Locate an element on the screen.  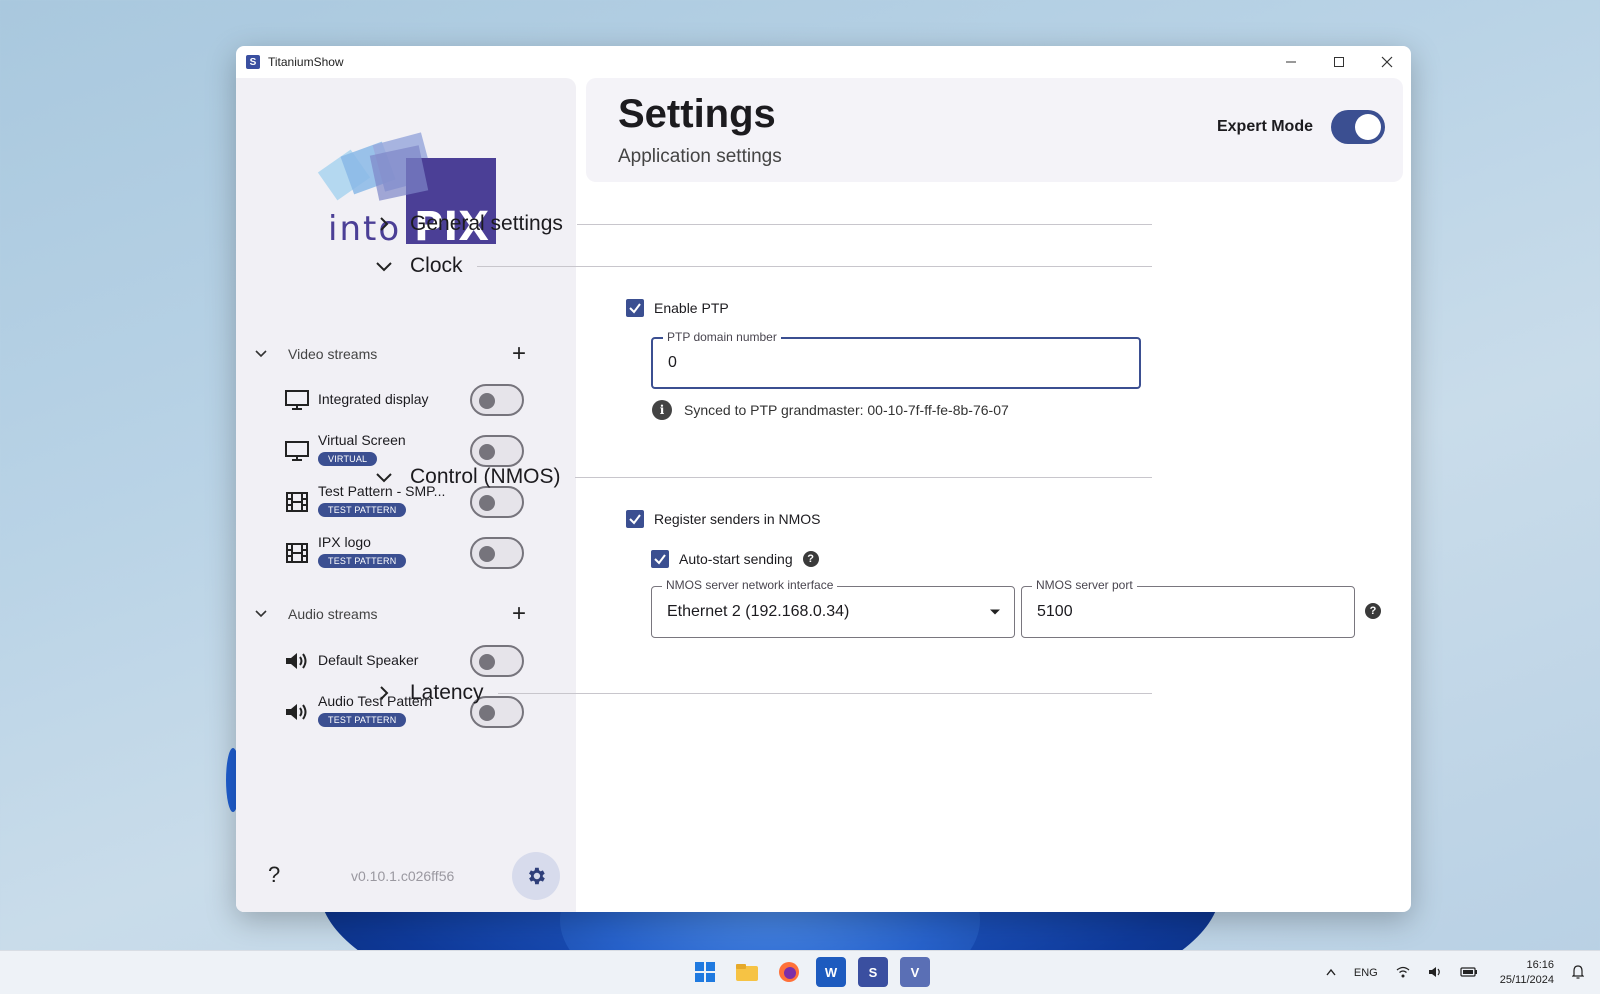
window-controls is located at coordinates (1339, 62).